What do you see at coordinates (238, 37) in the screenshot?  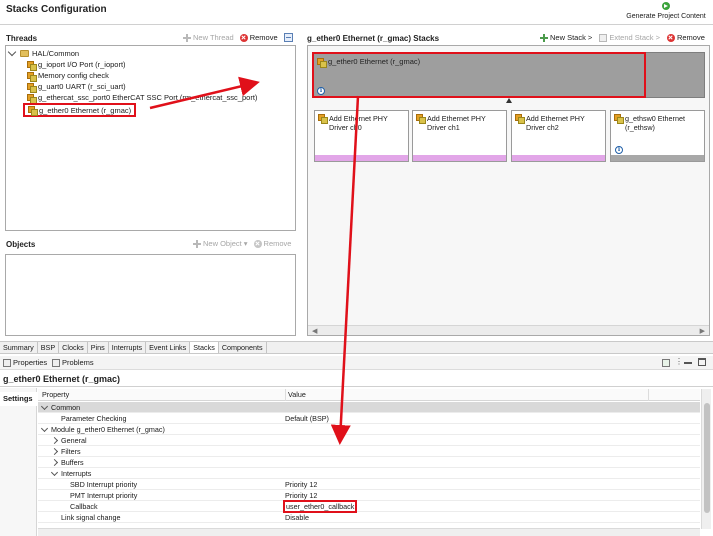 I see `threads-toolbar: New Thread Remove` at bounding box center [238, 37].